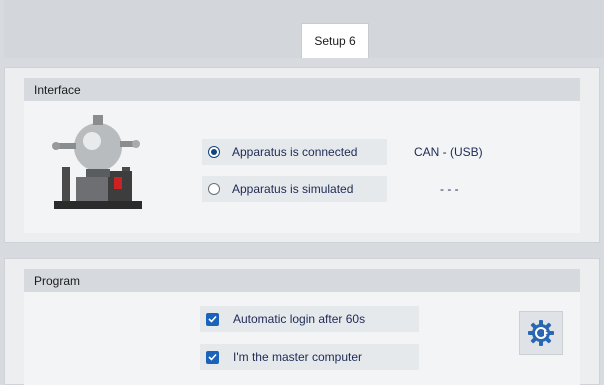  What do you see at coordinates (214, 152) in the screenshot?
I see `radio-selected-icon` at bounding box center [214, 152].